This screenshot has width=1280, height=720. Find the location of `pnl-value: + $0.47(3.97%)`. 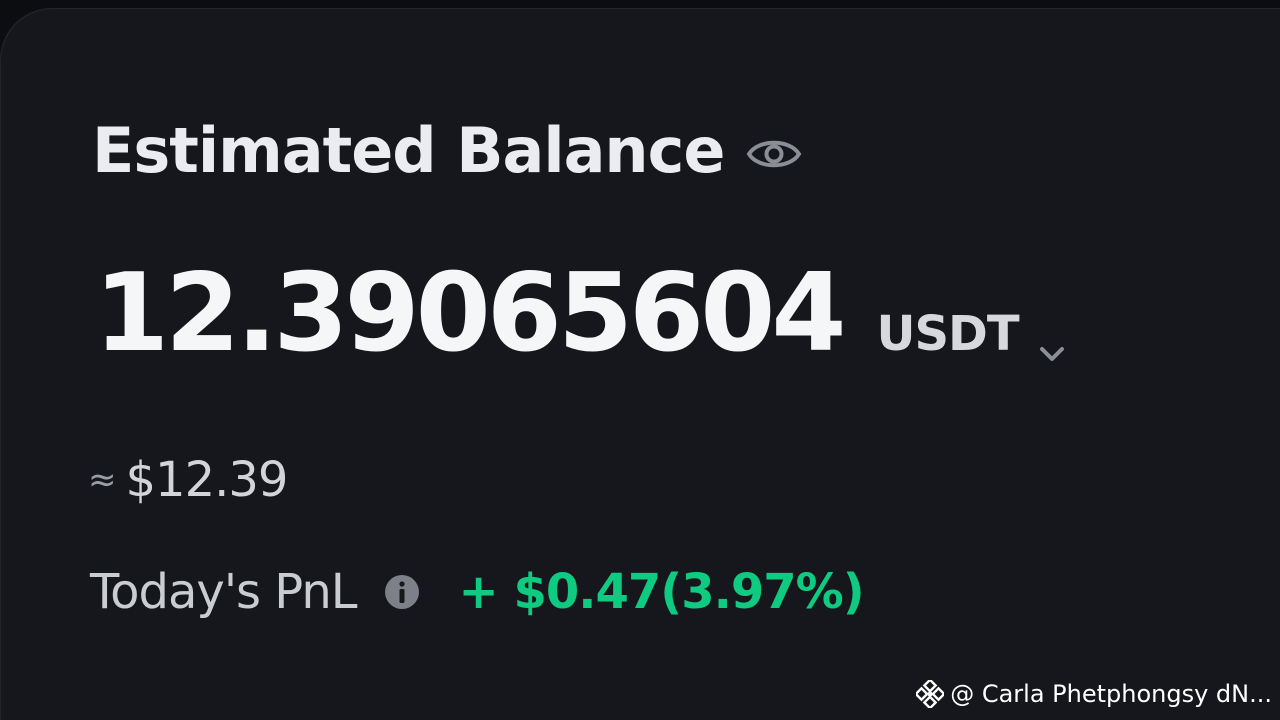

pnl-value: + $0.47(3.97%) is located at coordinates (661, 592).